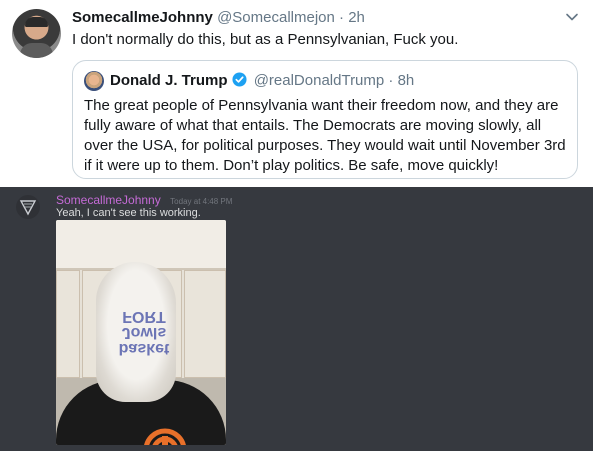 Image resolution: width=593 pixels, height=451 pixels. Describe the element at coordinates (36, 22) in the screenshot. I see `avatar-cap` at that location.